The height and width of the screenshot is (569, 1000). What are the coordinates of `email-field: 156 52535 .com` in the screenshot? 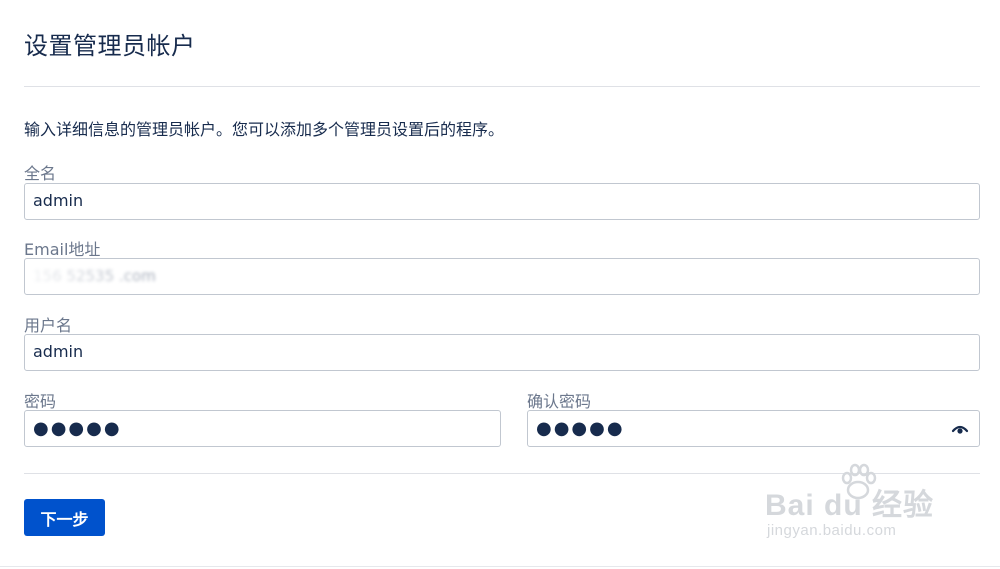 It's located at (502, 276).